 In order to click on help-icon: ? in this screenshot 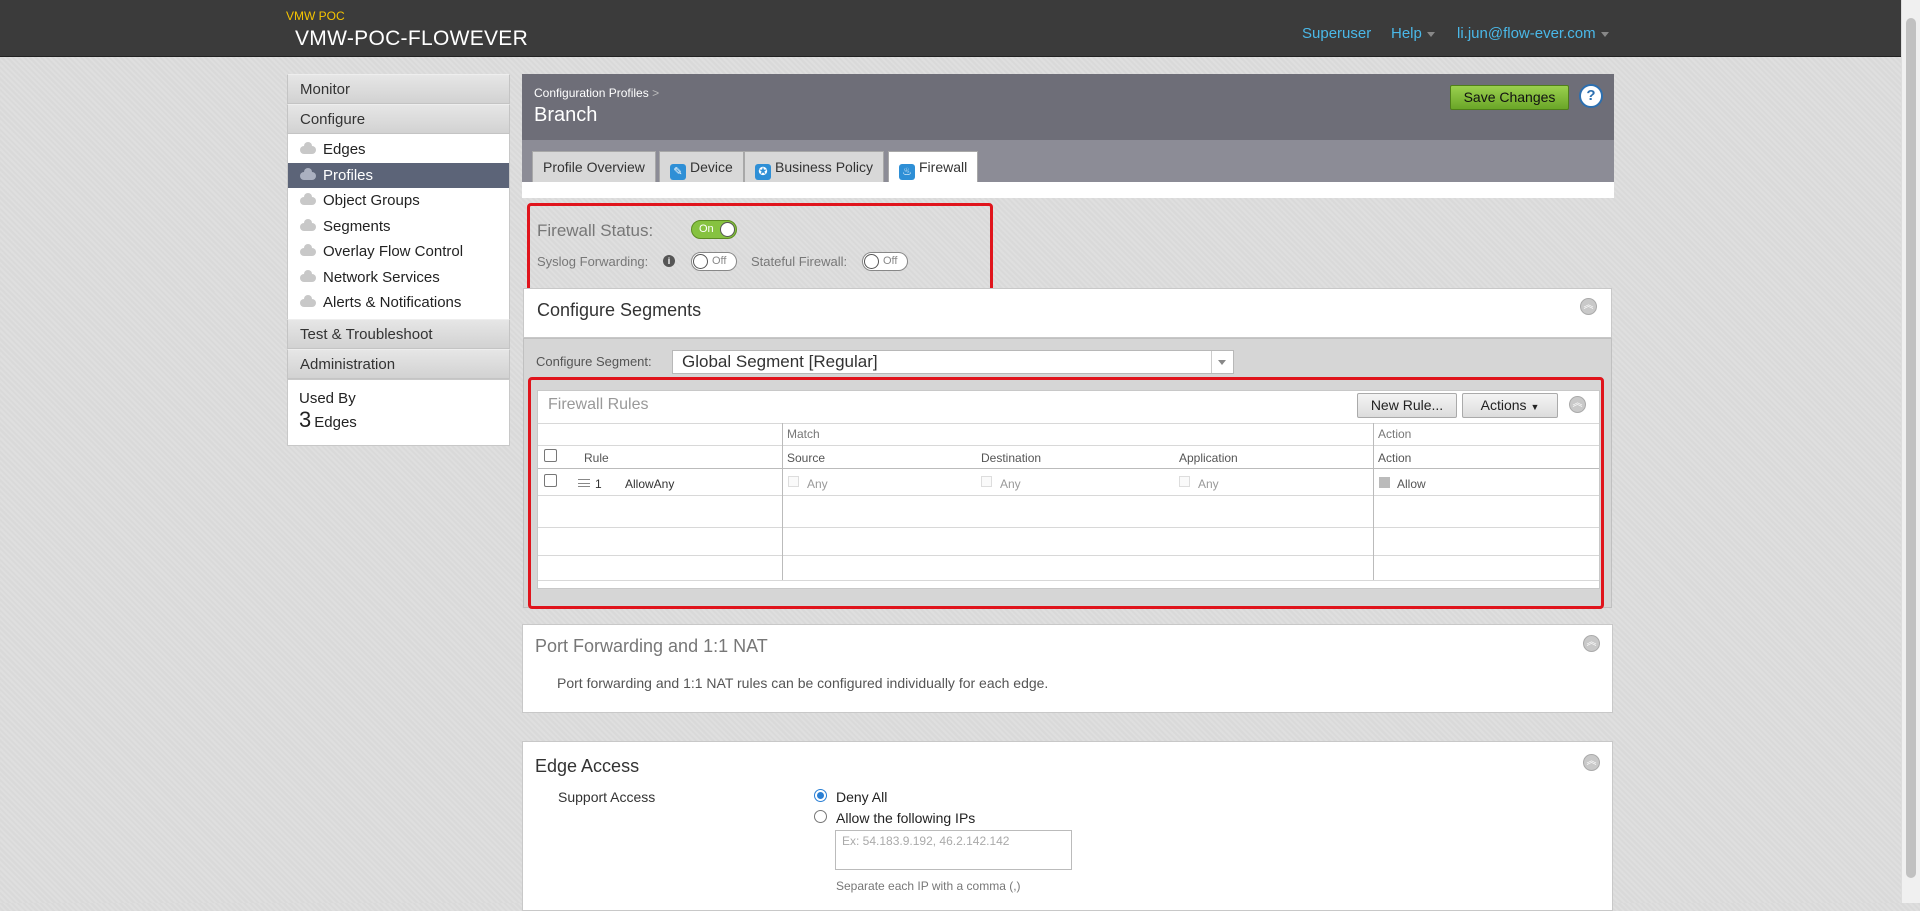, I will do `click(1591, 96)`.